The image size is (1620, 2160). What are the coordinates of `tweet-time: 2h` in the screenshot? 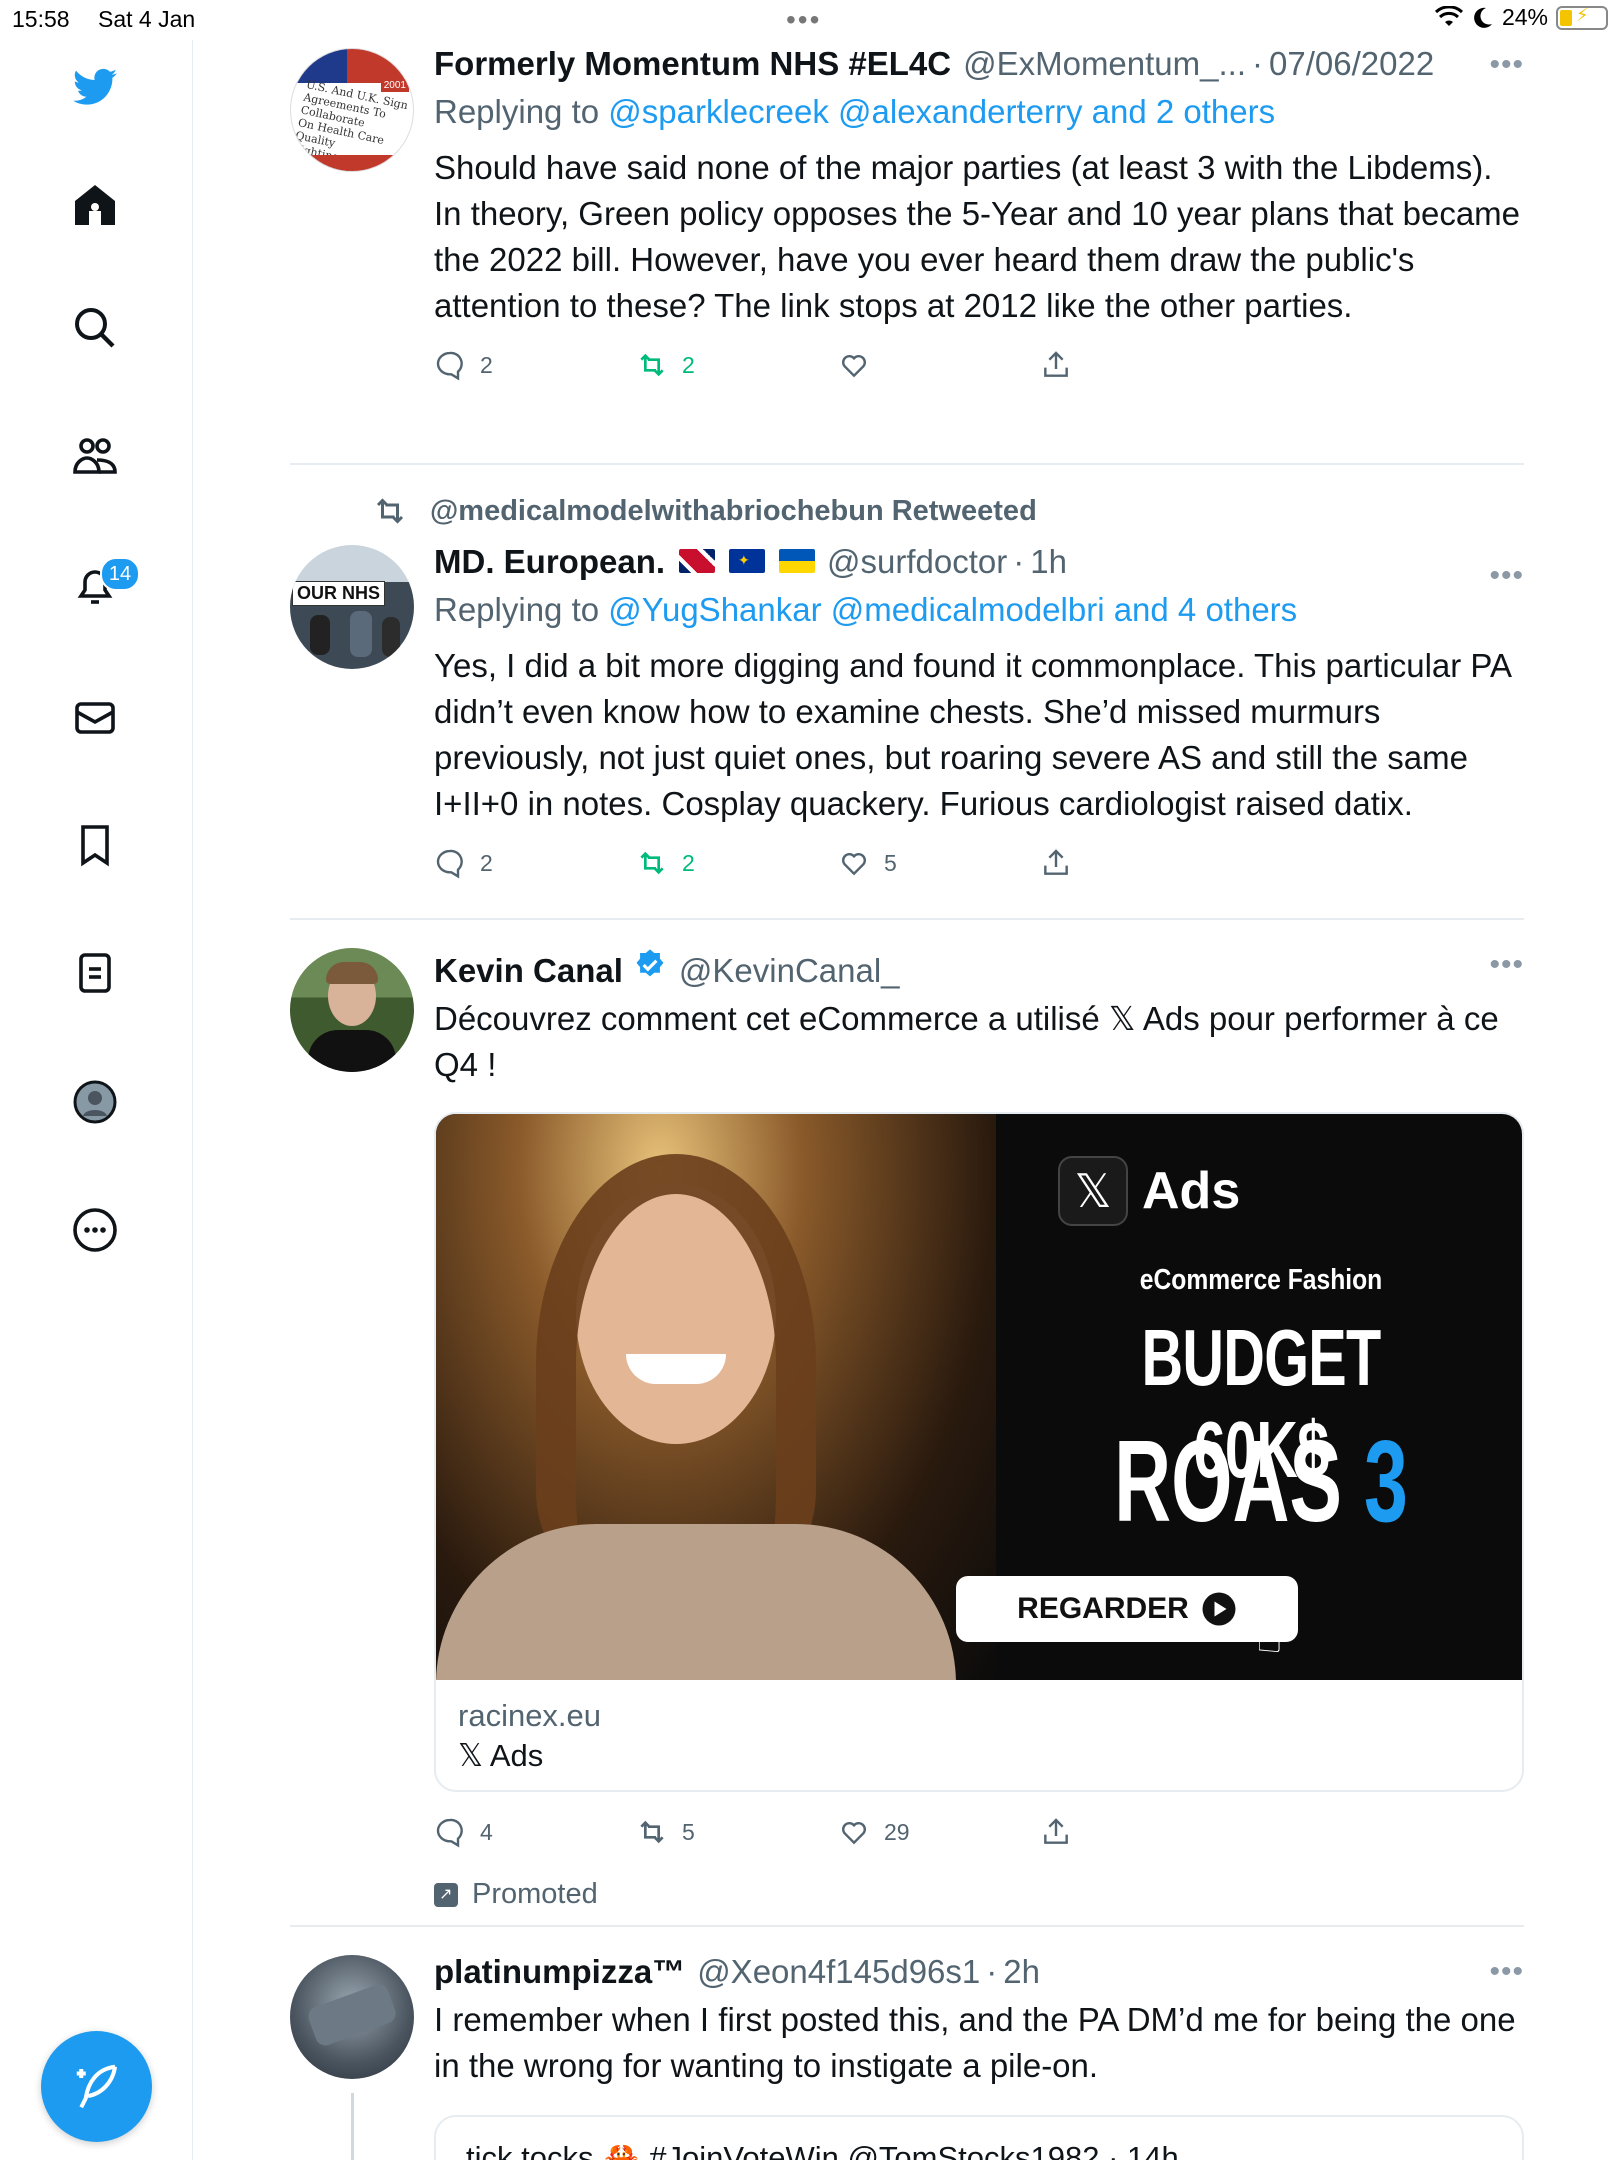 It's located at (1021, 1972).